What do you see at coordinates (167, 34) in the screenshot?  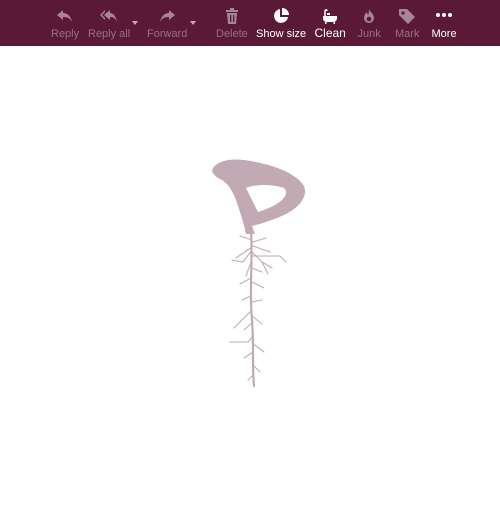 I see `forward-label: Forward` at bounding box center [167, 34].